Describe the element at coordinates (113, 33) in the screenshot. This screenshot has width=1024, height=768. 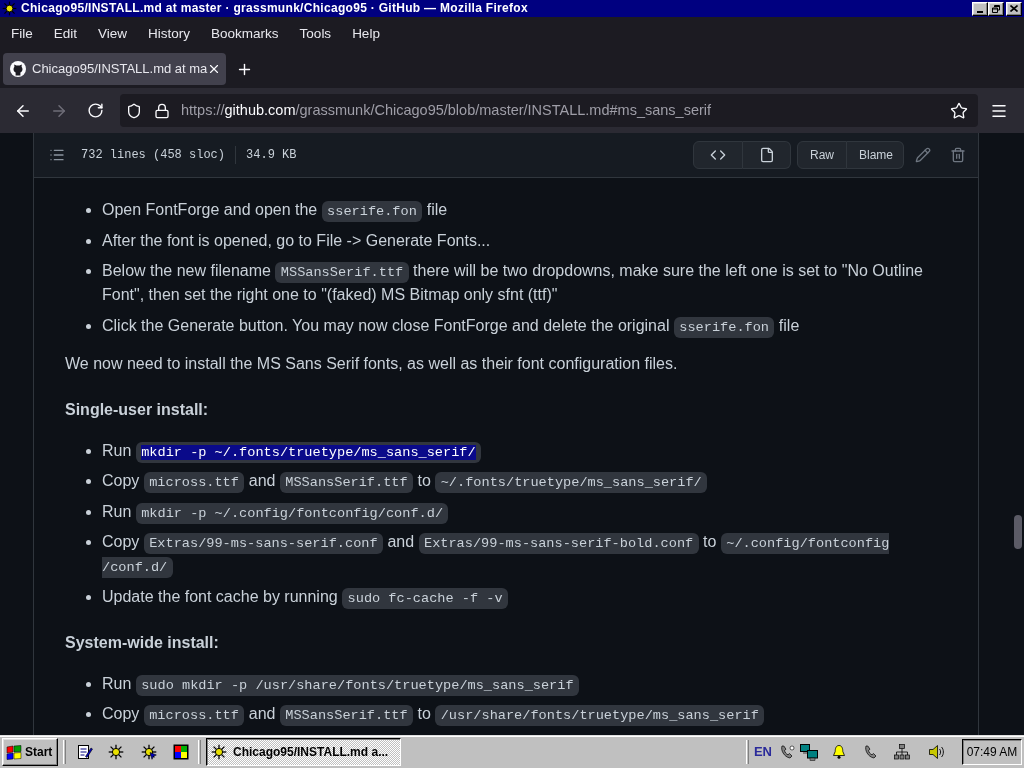
I see `menu-item: View` at that location.